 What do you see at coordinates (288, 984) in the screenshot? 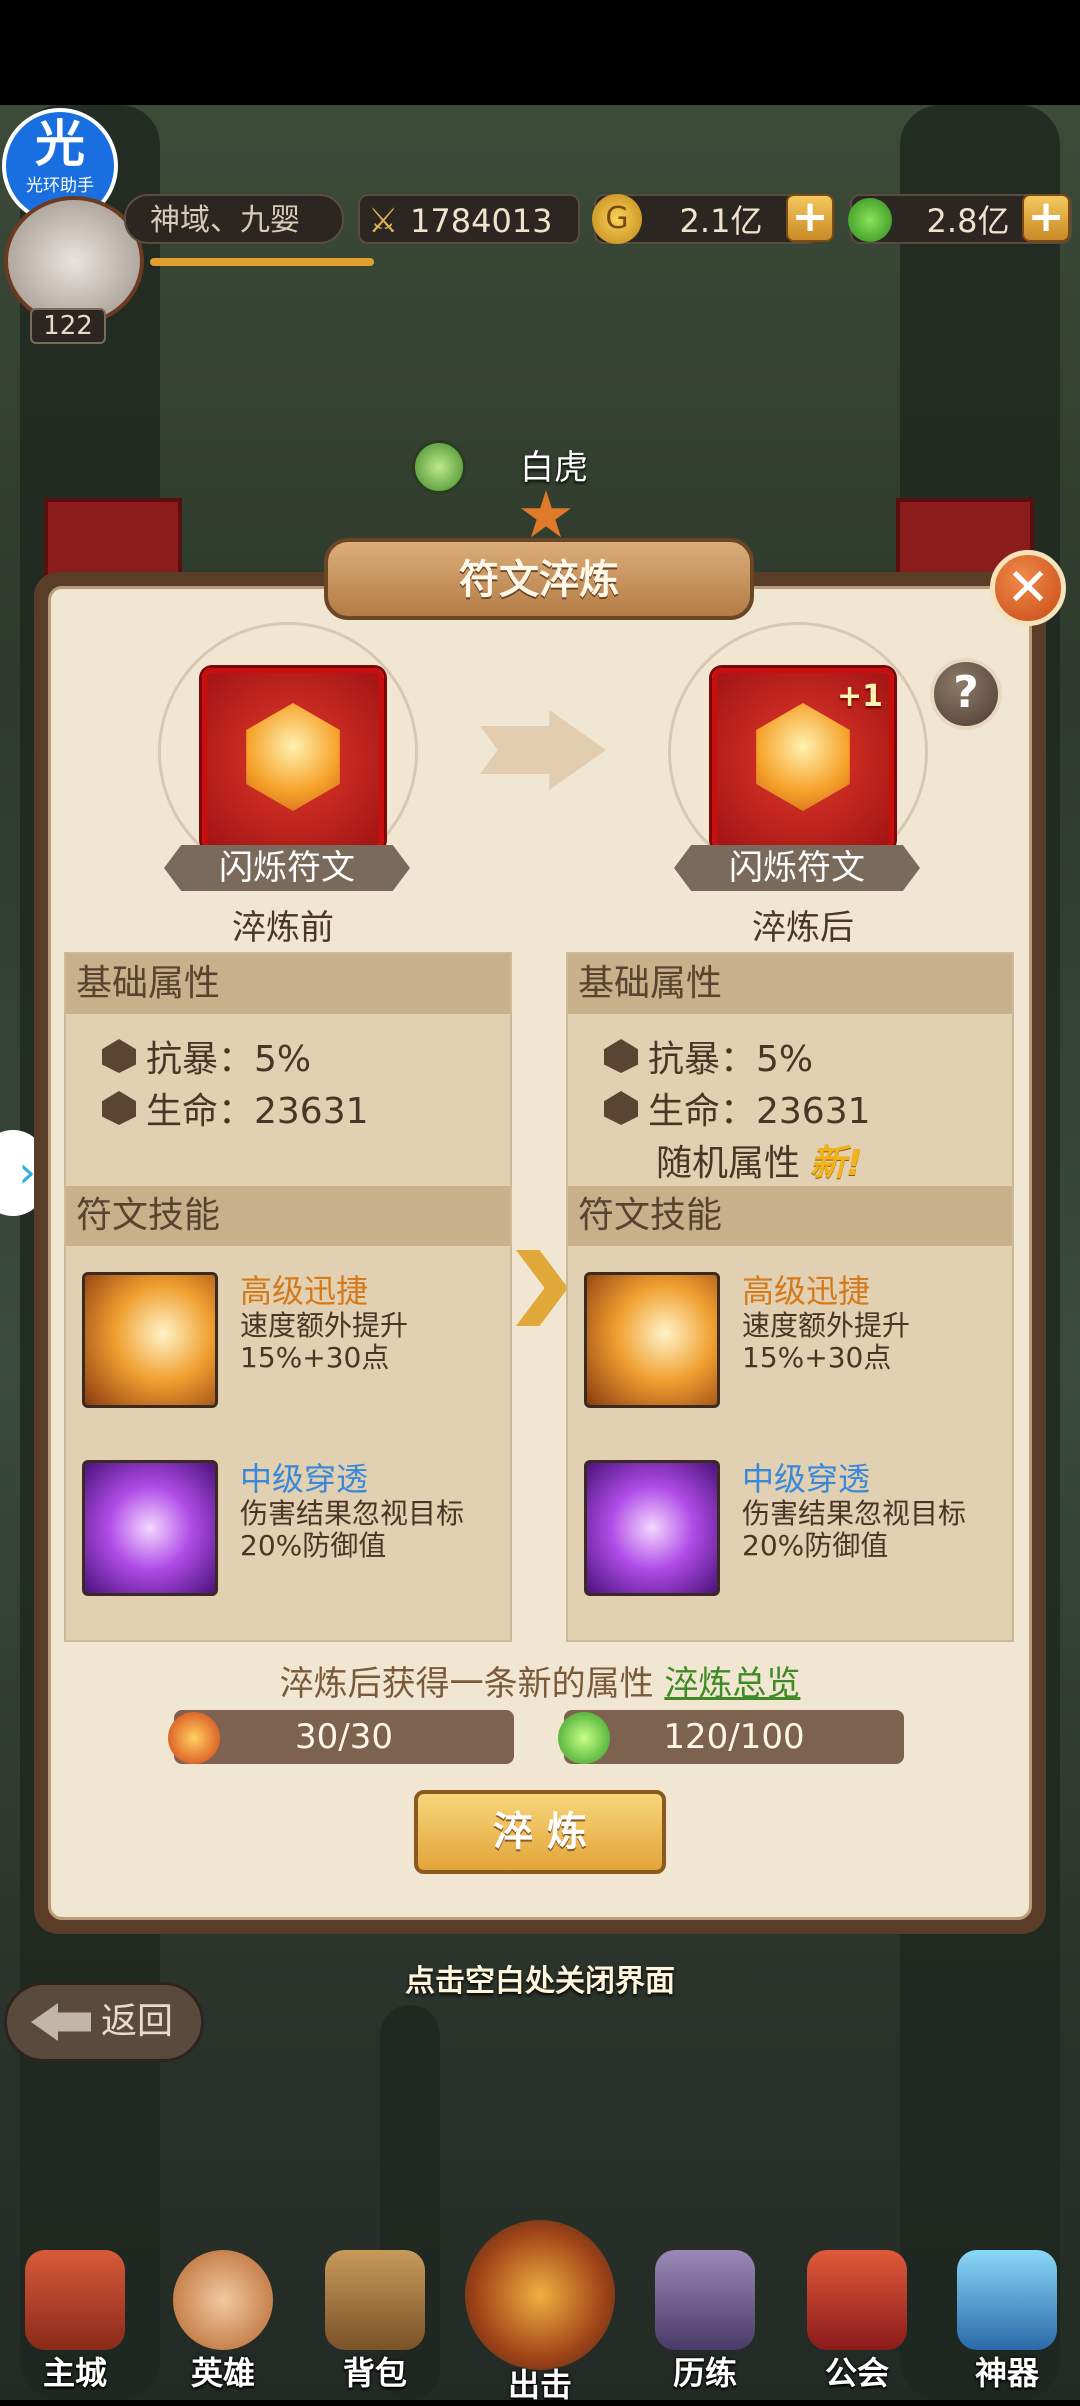
I see `base-attr-header-before: 基础属性` at bounding box center [288, 984].